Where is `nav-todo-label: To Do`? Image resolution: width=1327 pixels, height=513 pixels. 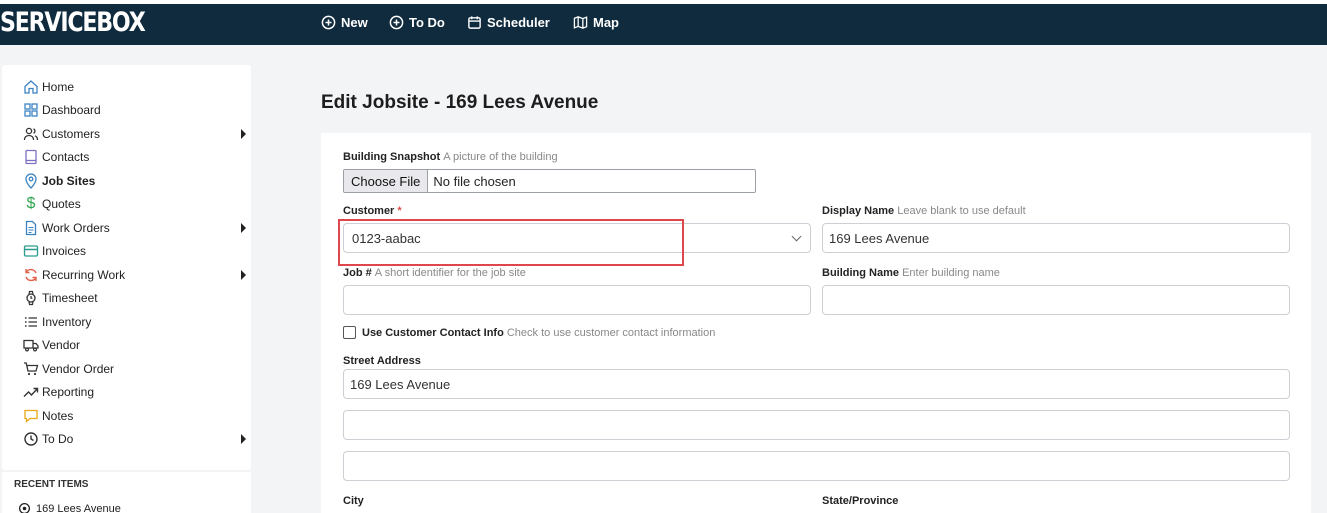
nav-todo-label: To Do is located at coordinates (427, 22).